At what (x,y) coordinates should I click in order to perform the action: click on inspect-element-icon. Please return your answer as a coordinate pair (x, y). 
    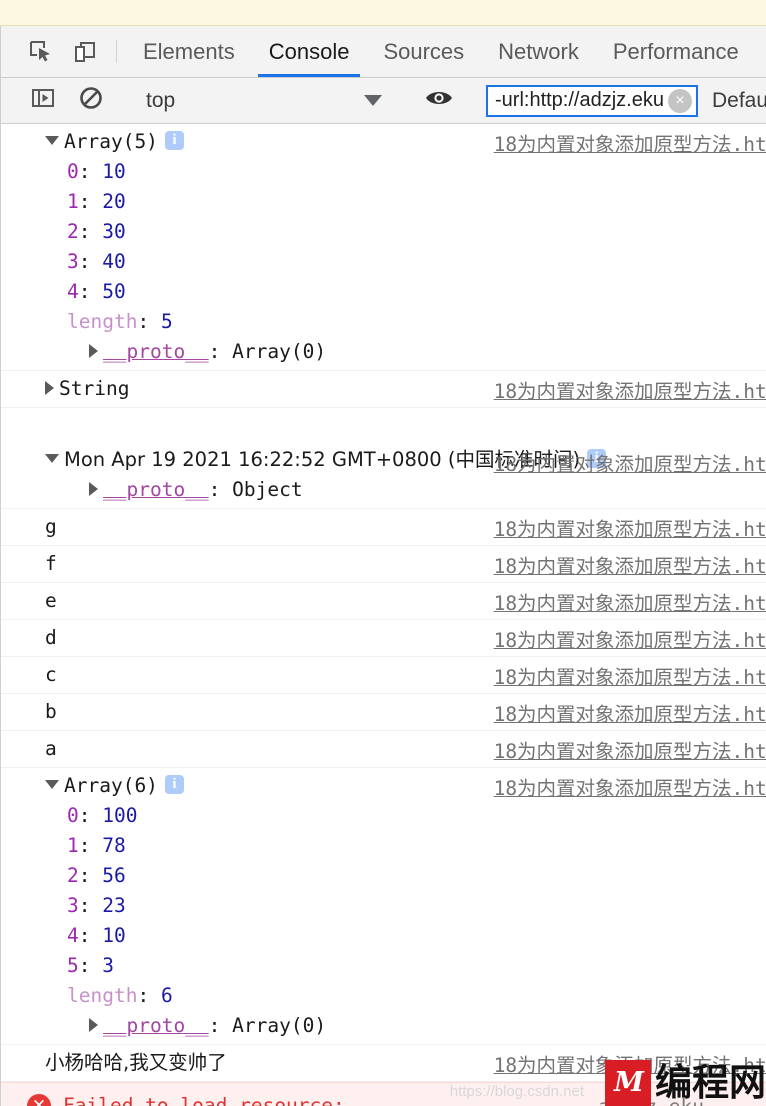
    Looking at the image, I should click on (41, 52).